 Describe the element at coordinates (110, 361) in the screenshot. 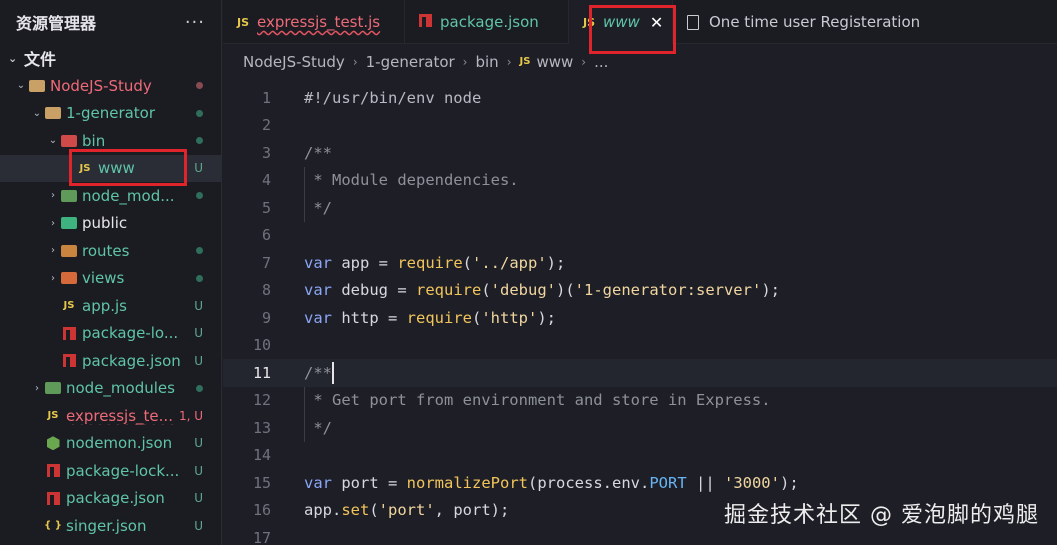

I see `tree-item-package-json-inner: package.json U` at that location.